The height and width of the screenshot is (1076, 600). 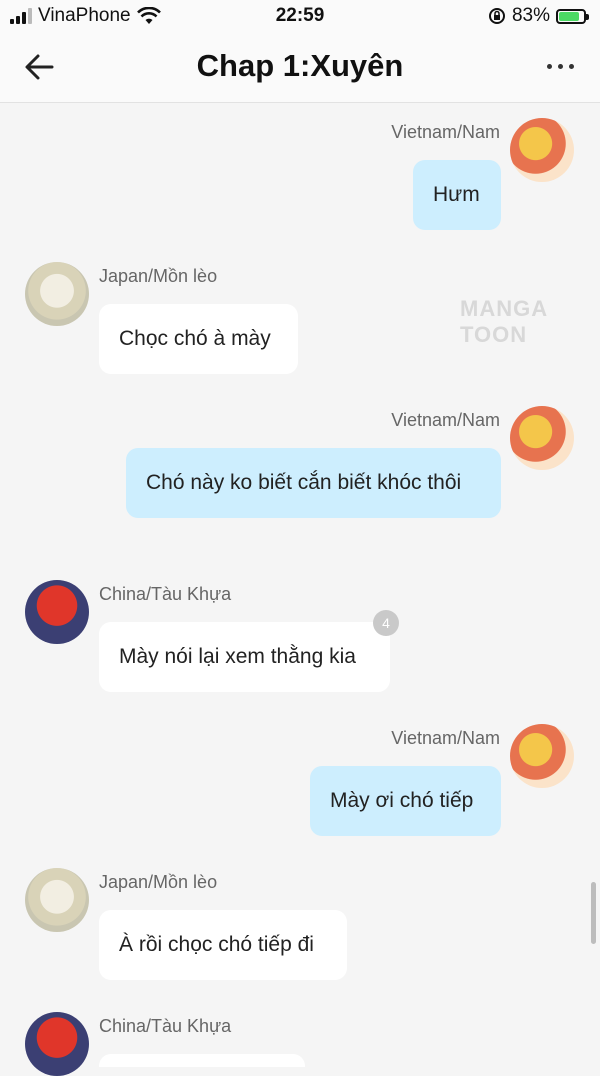 I want to click on comment-count-badge: 4, so click(x=386, y=623).